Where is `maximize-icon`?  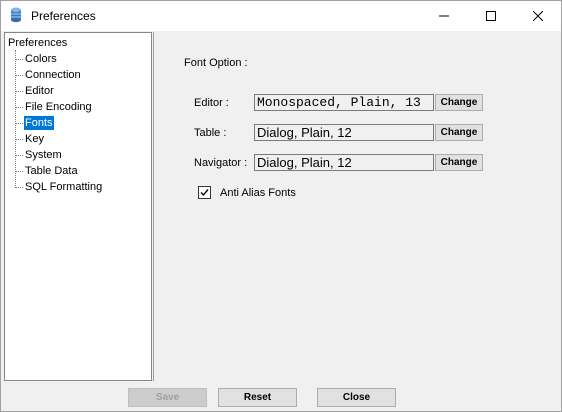
maximize-icon is located at coordinates (491, 16).